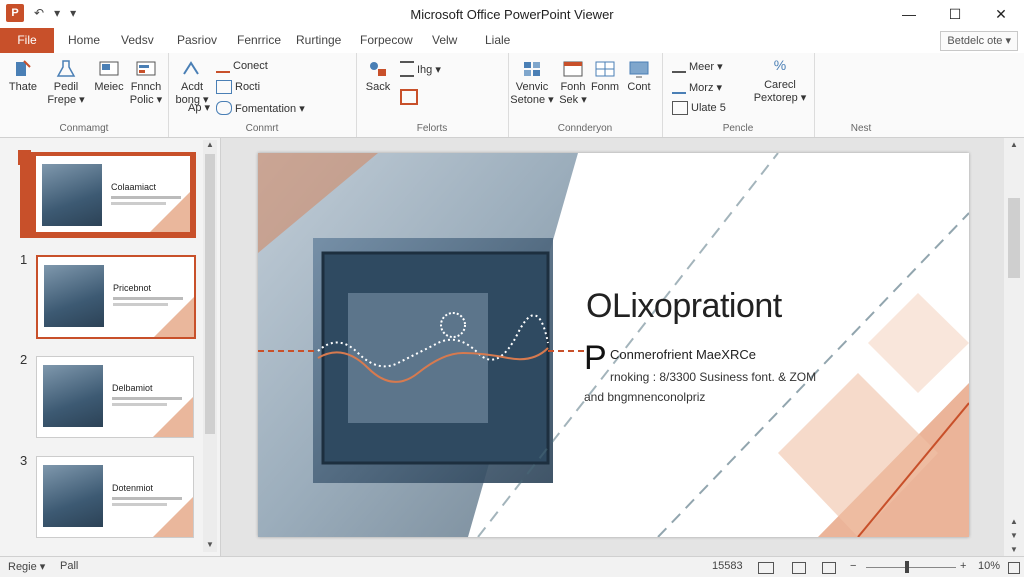 The image size is (1024, 577). Describe the element at coordinates (108, 195) in the screenshot. I see `thumbnail-1: Colaamiact` at that location.